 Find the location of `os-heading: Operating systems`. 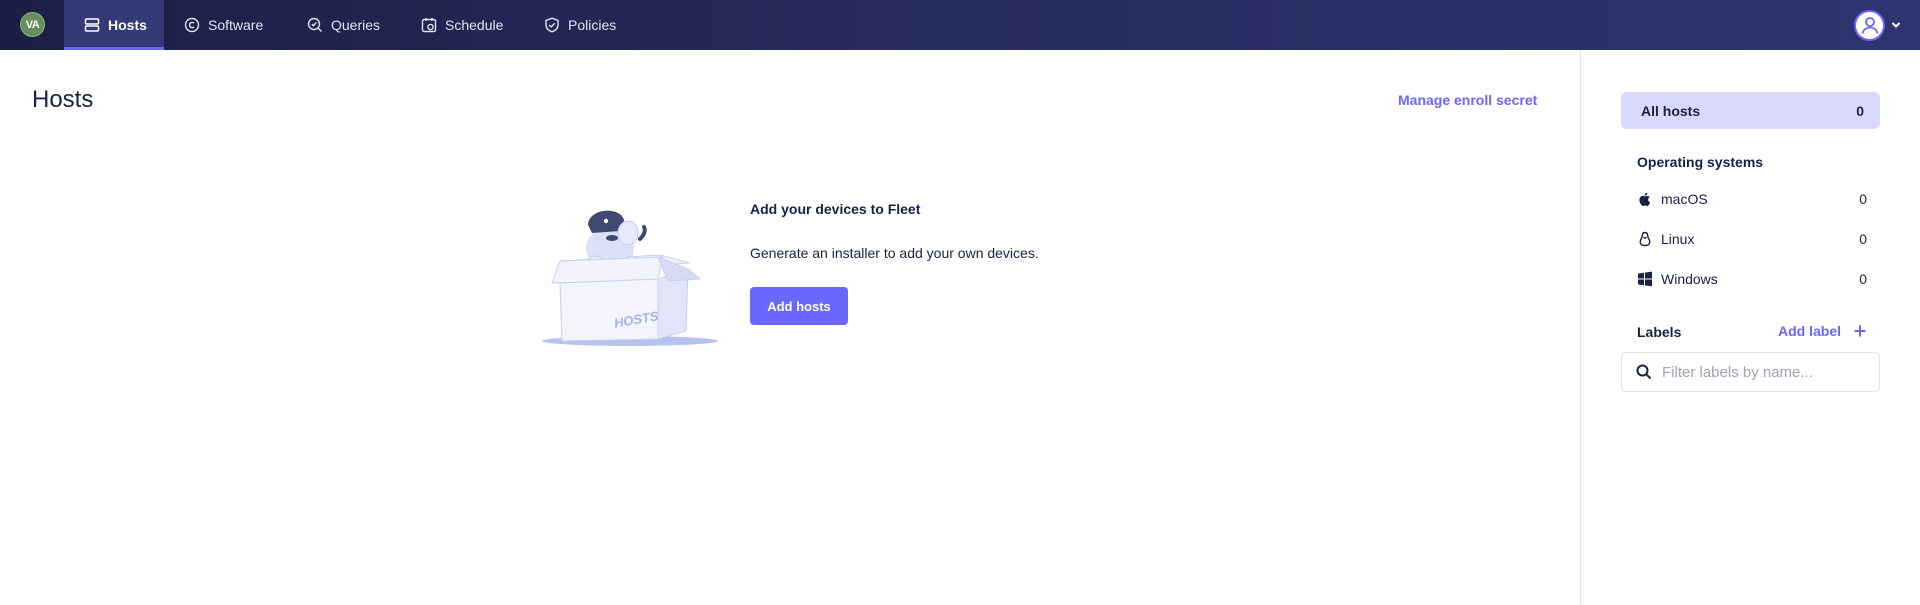

os-heading: Operating systems is located at coordinates (1700, 162).